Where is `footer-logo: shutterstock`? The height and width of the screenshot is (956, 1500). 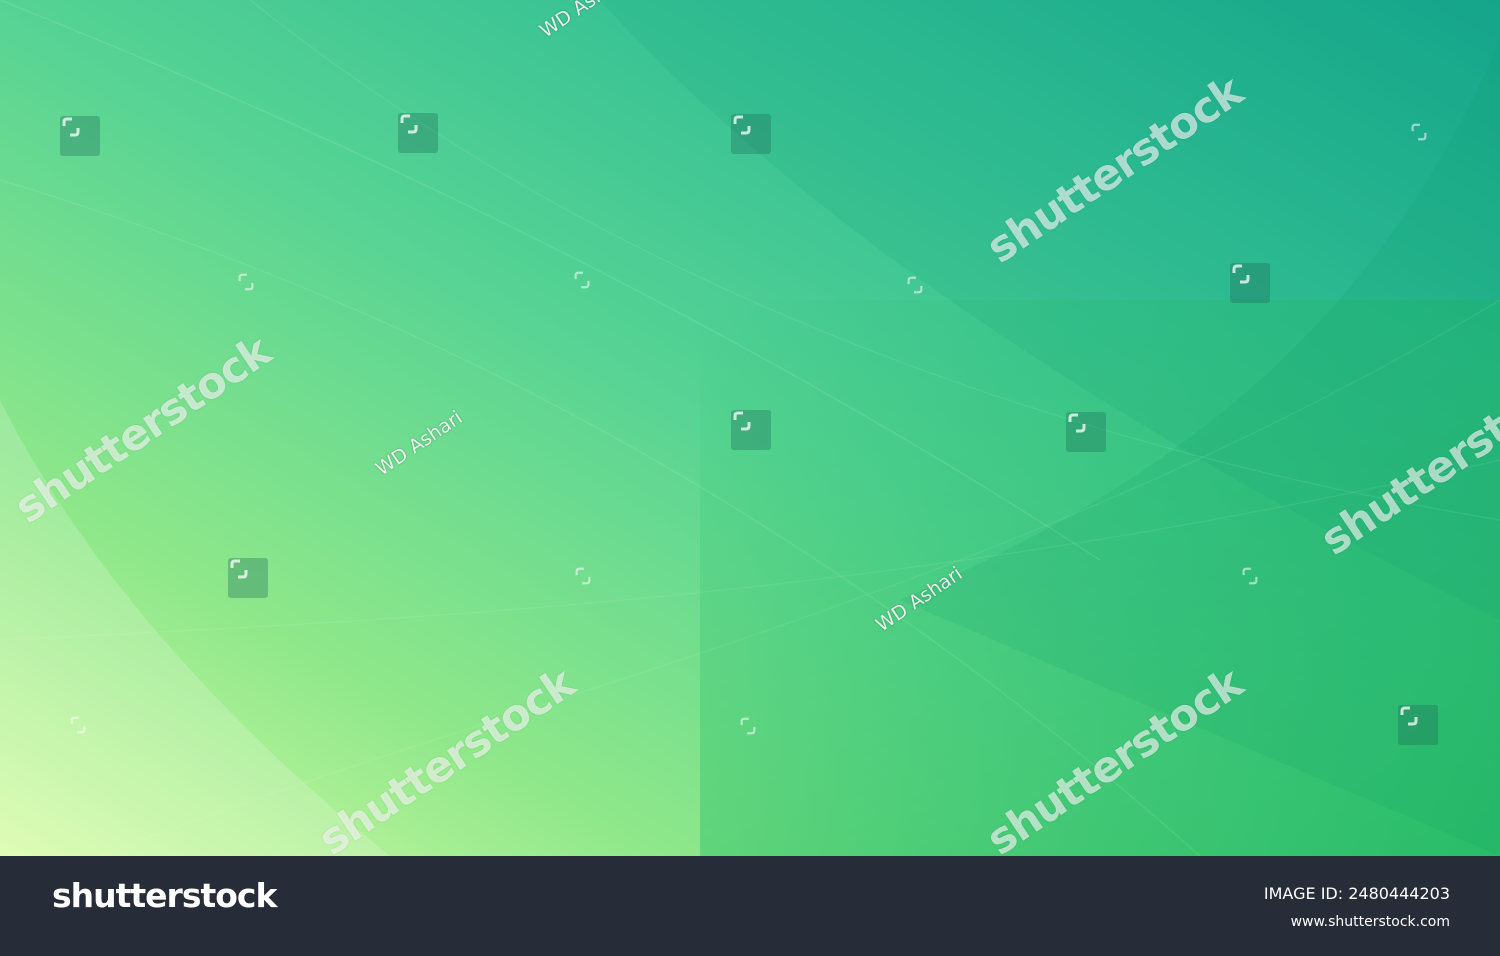
footer-logo: shutterstock is located at coordinates (164, 895).